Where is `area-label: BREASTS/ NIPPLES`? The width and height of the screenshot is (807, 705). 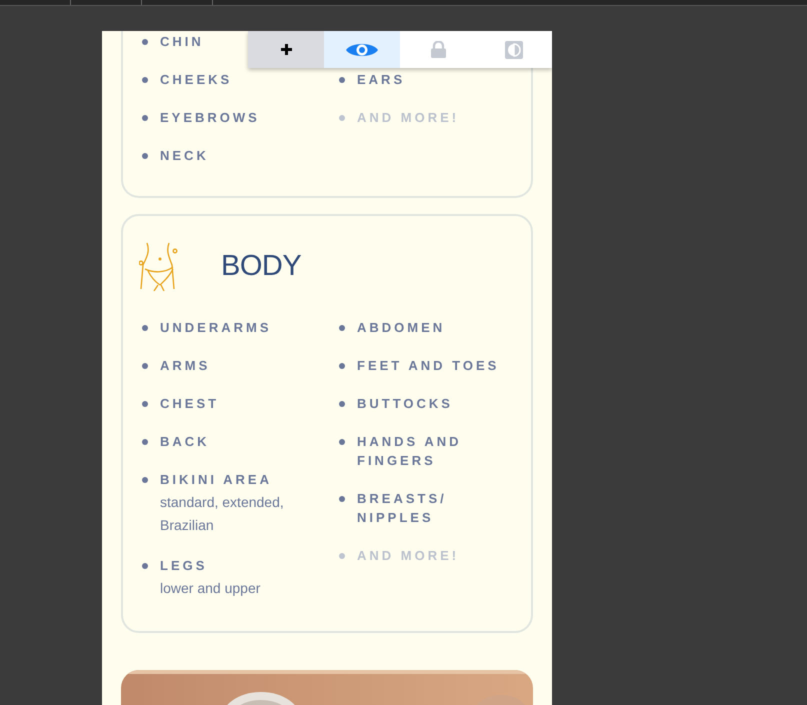 area-label: BREASTS/ NIPPLES is located at coordinates (402, 508).